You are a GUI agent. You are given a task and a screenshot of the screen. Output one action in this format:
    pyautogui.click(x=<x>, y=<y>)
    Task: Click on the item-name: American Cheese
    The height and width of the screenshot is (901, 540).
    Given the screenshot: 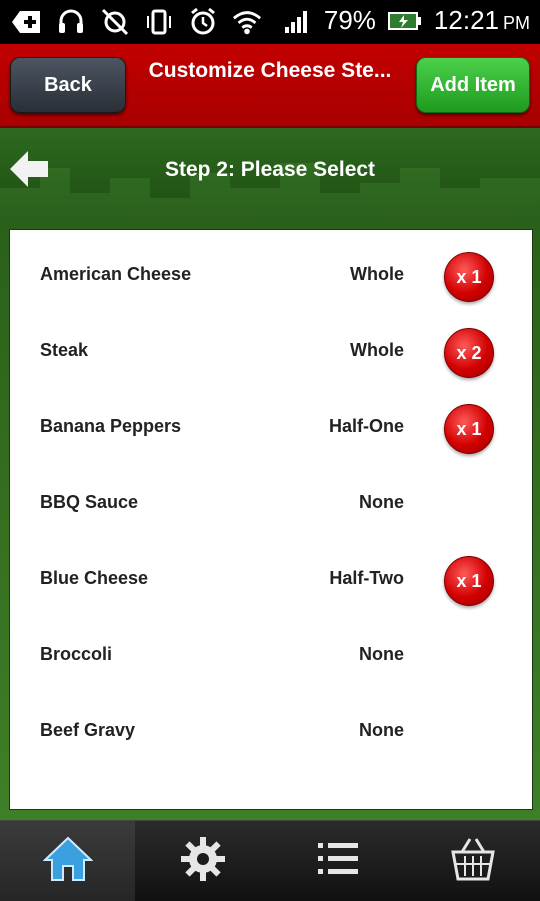 What is the action you would take?
    pyautogui.click(x=116, y=274)
    